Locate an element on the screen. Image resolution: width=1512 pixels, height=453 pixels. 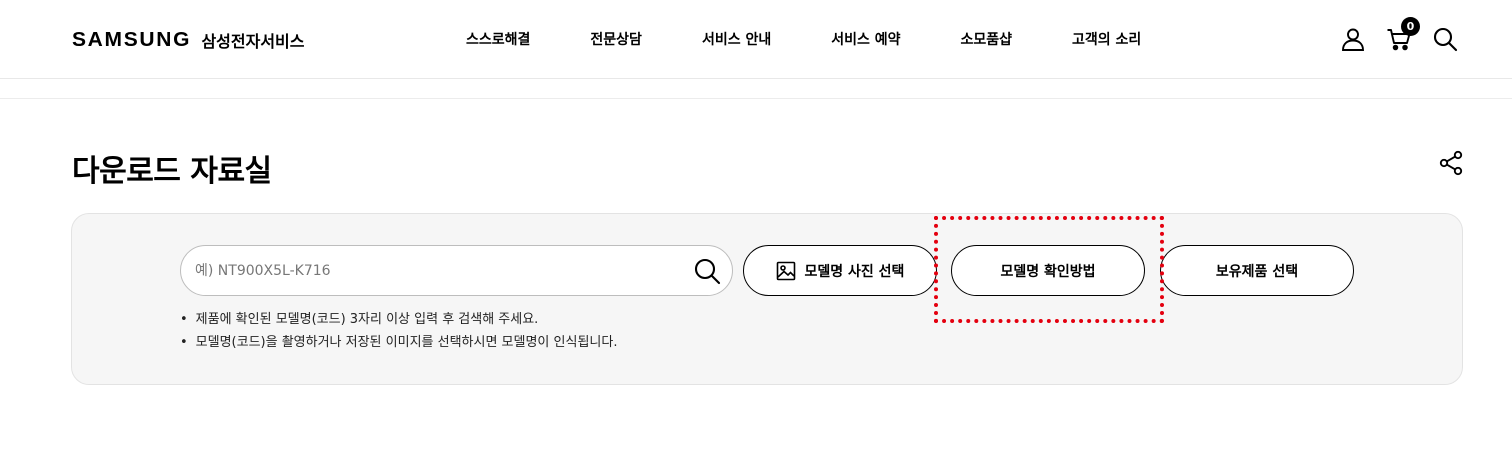
cart-icon: 0 is located at coordinates (1403, 34).